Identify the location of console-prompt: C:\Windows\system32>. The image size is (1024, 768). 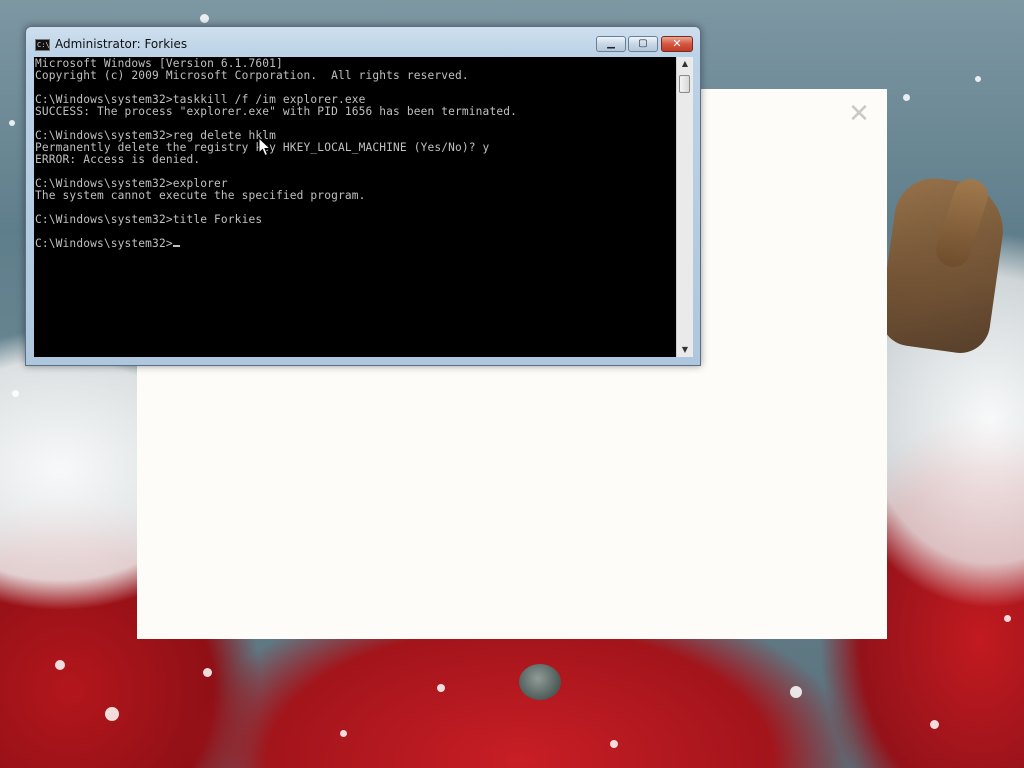
(104, 243).